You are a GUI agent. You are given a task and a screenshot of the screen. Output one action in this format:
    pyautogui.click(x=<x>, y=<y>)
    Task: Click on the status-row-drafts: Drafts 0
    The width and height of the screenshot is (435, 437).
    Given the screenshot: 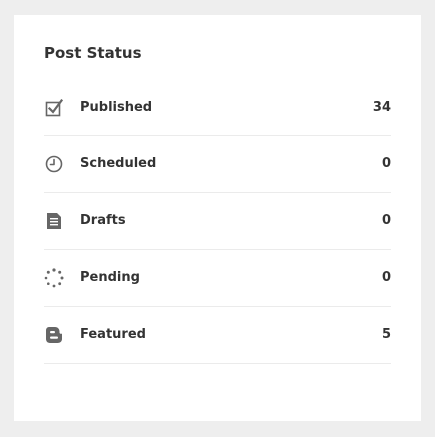 What is the action you would take?
    pyautogui.click(x=217, y=221)
    